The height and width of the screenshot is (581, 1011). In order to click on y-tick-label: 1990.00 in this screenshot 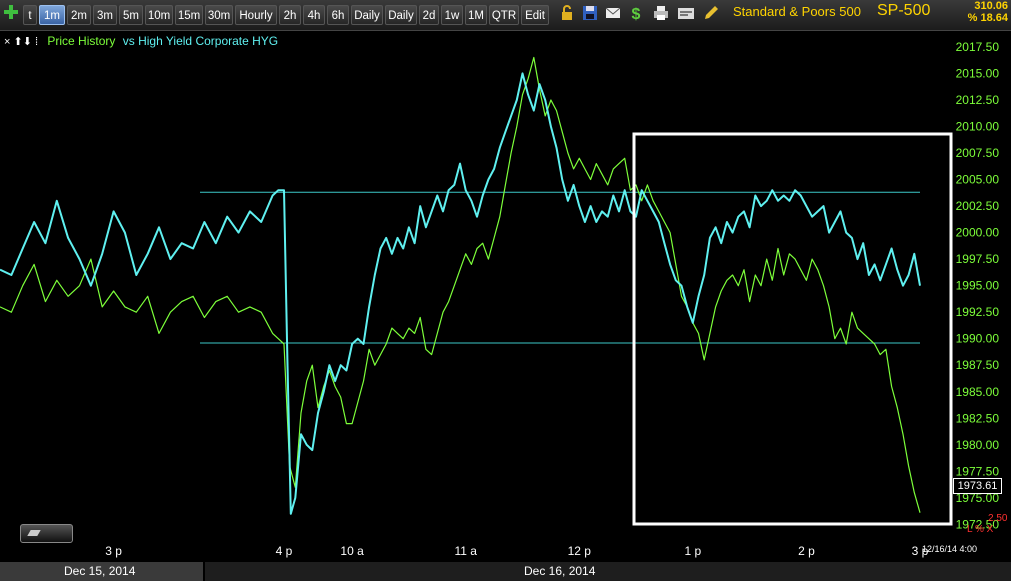, I will do `click(978, 339)`.